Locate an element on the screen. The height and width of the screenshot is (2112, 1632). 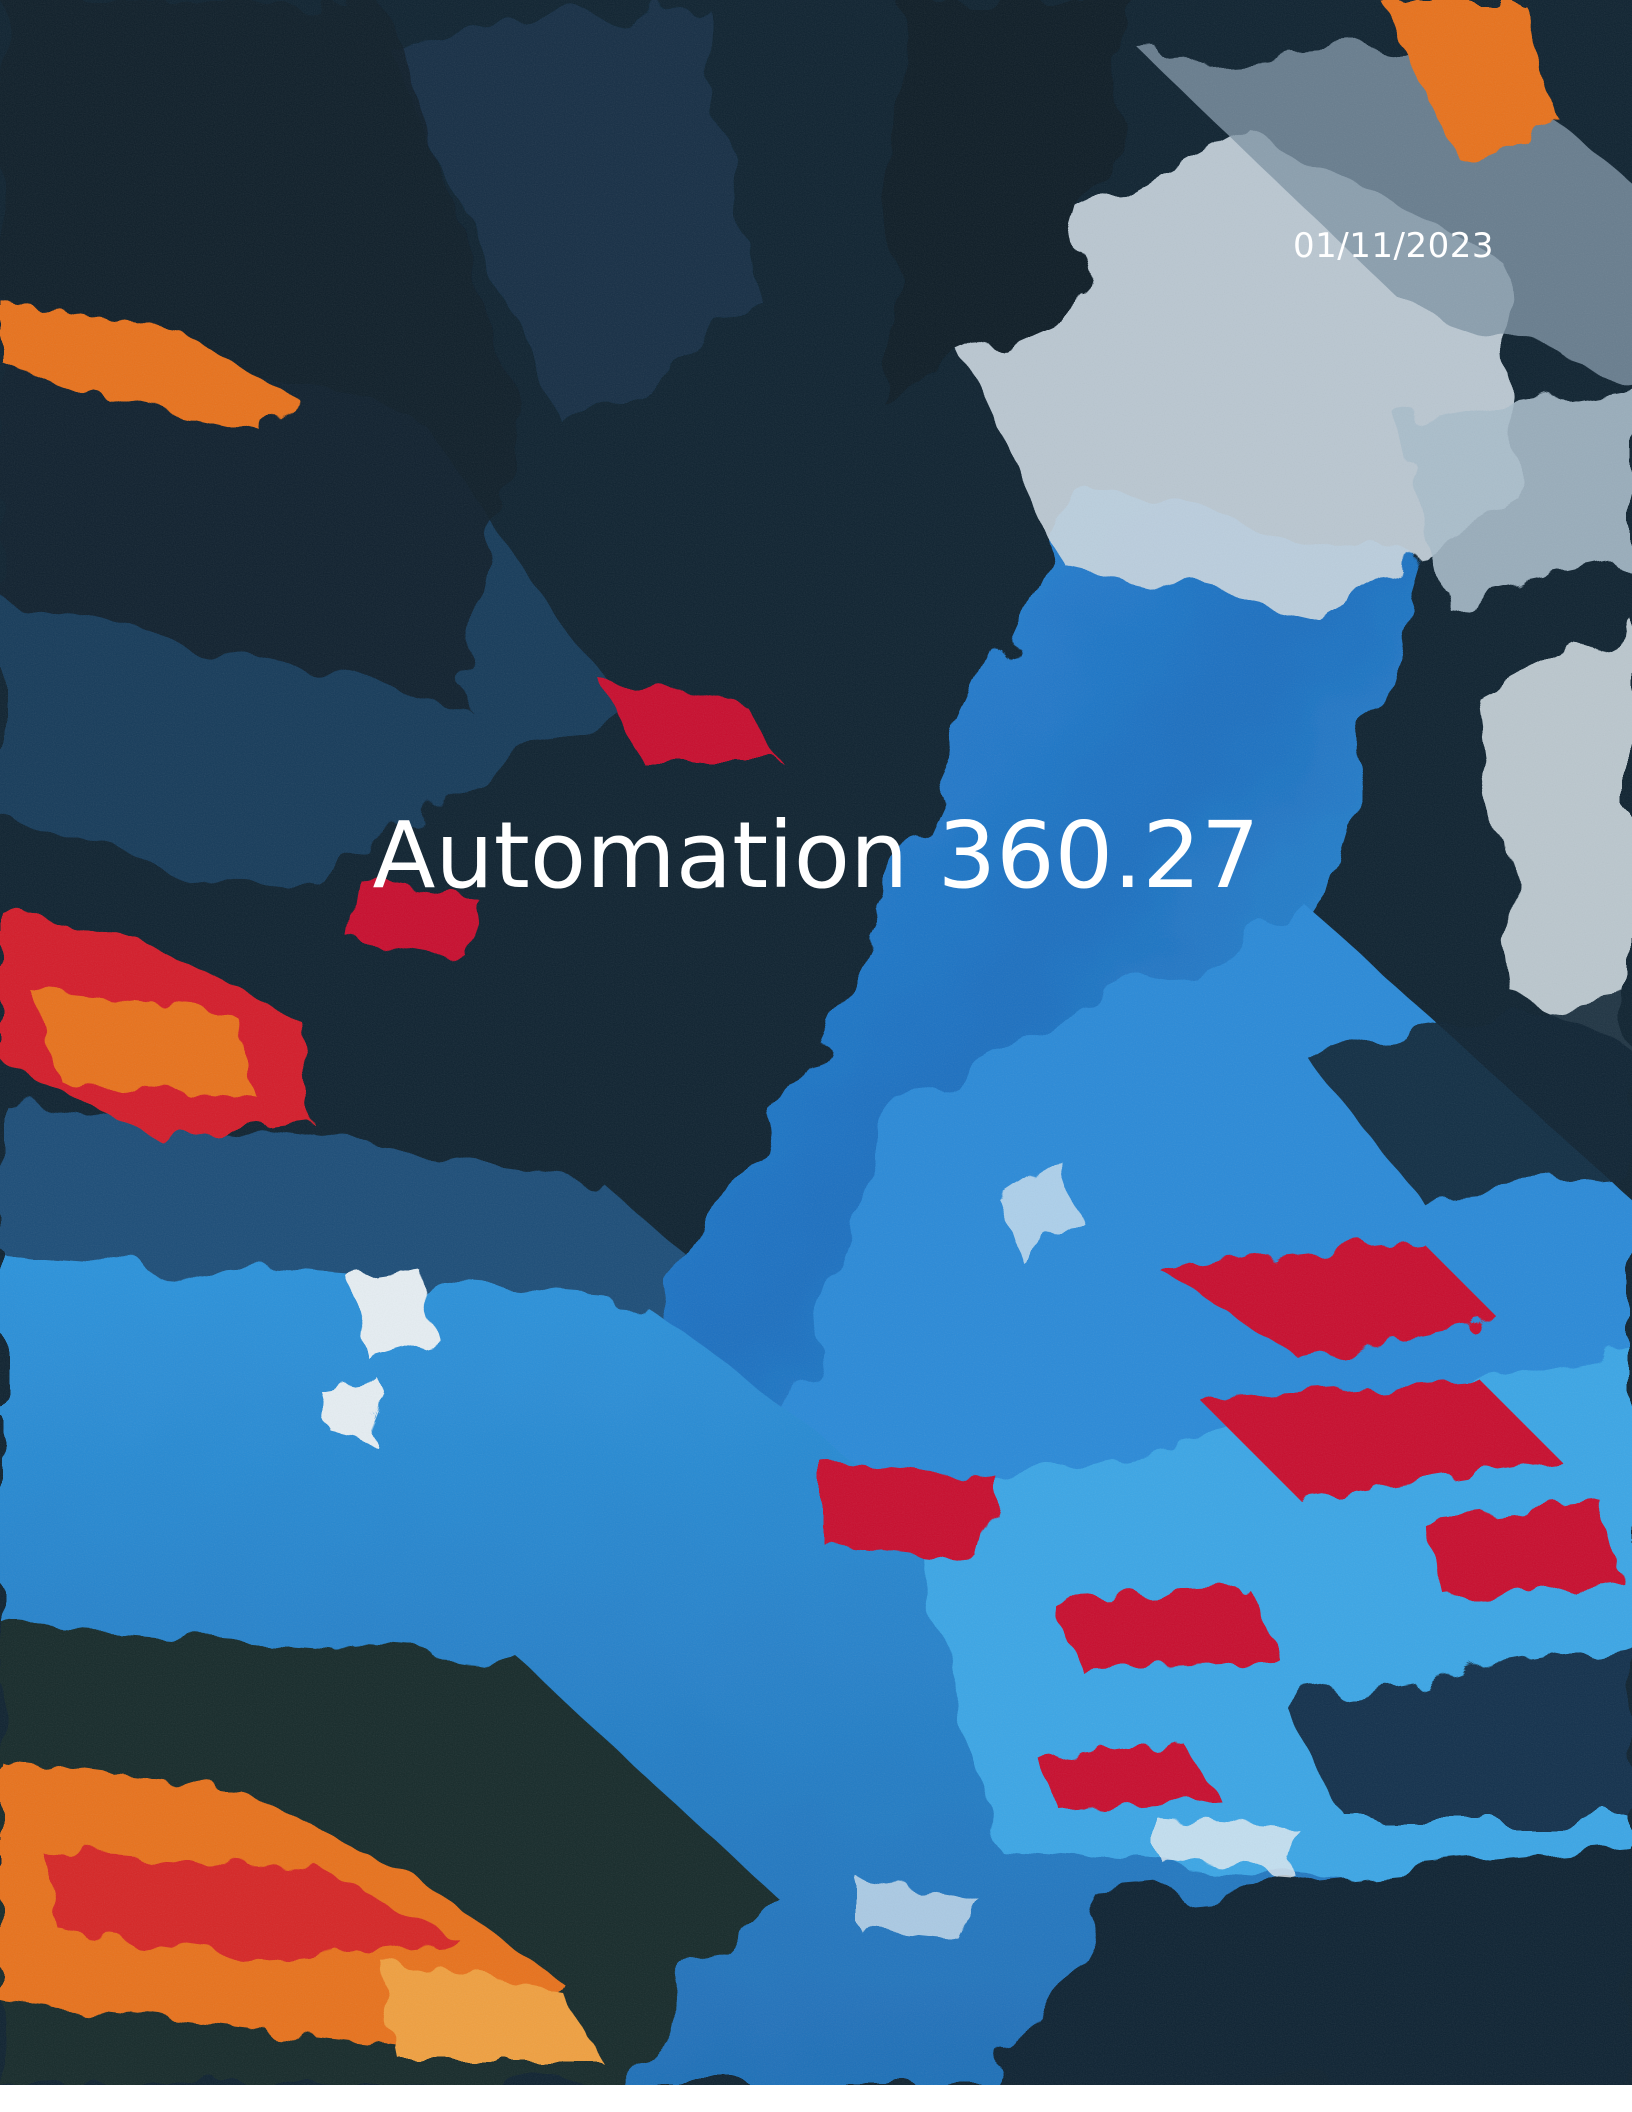
cover-title: Automation 360.27 is located at coordinates (816, 855).